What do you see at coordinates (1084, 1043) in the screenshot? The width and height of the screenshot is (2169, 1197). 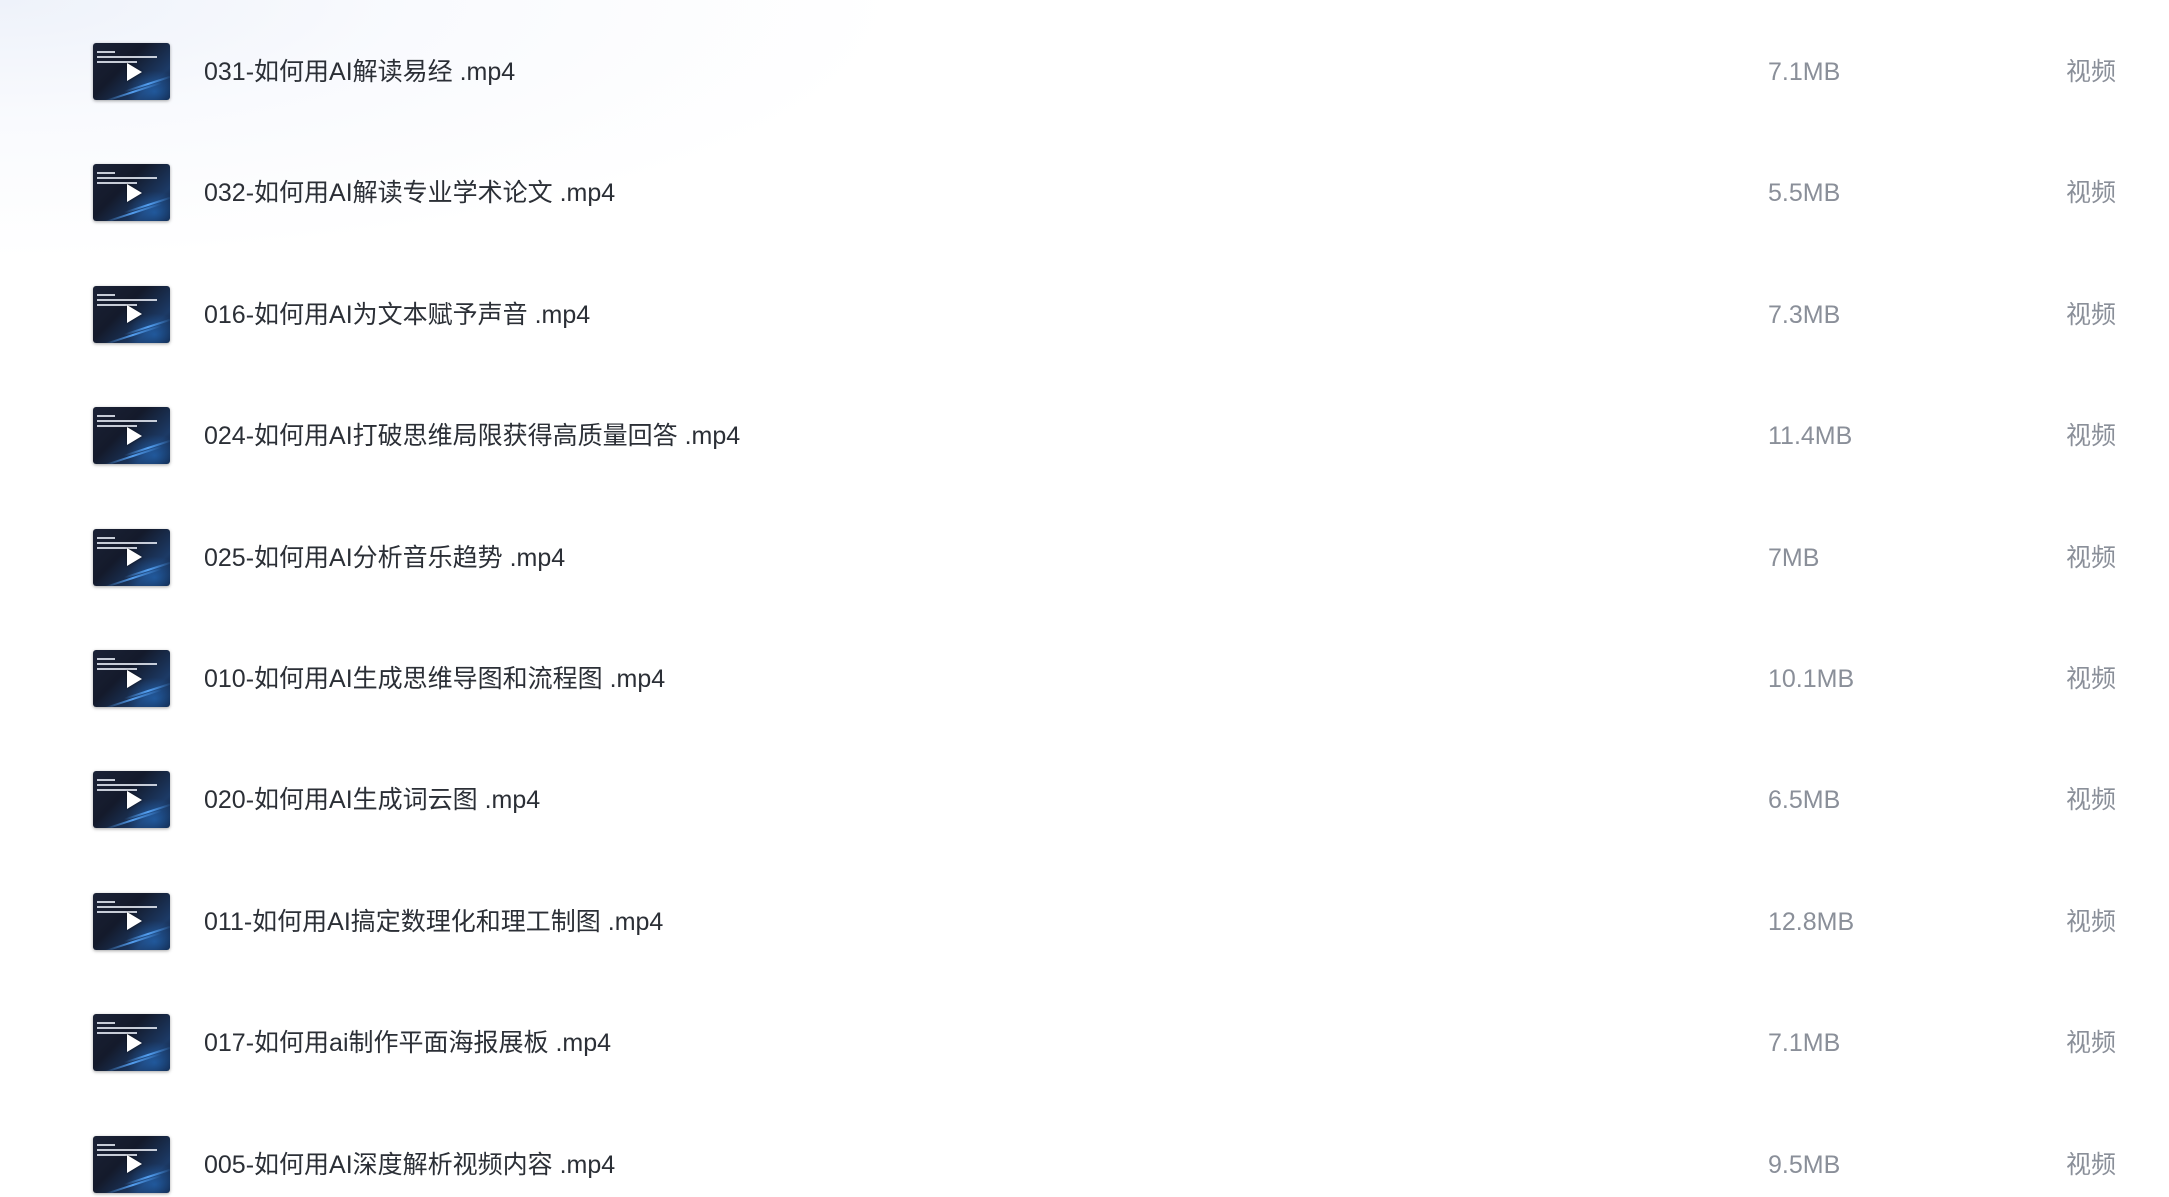 I see `file-row: 017-如何用ai制作平面海报展板 .mp4 7.1MB 视频` at bounding box center [1084, 1043].